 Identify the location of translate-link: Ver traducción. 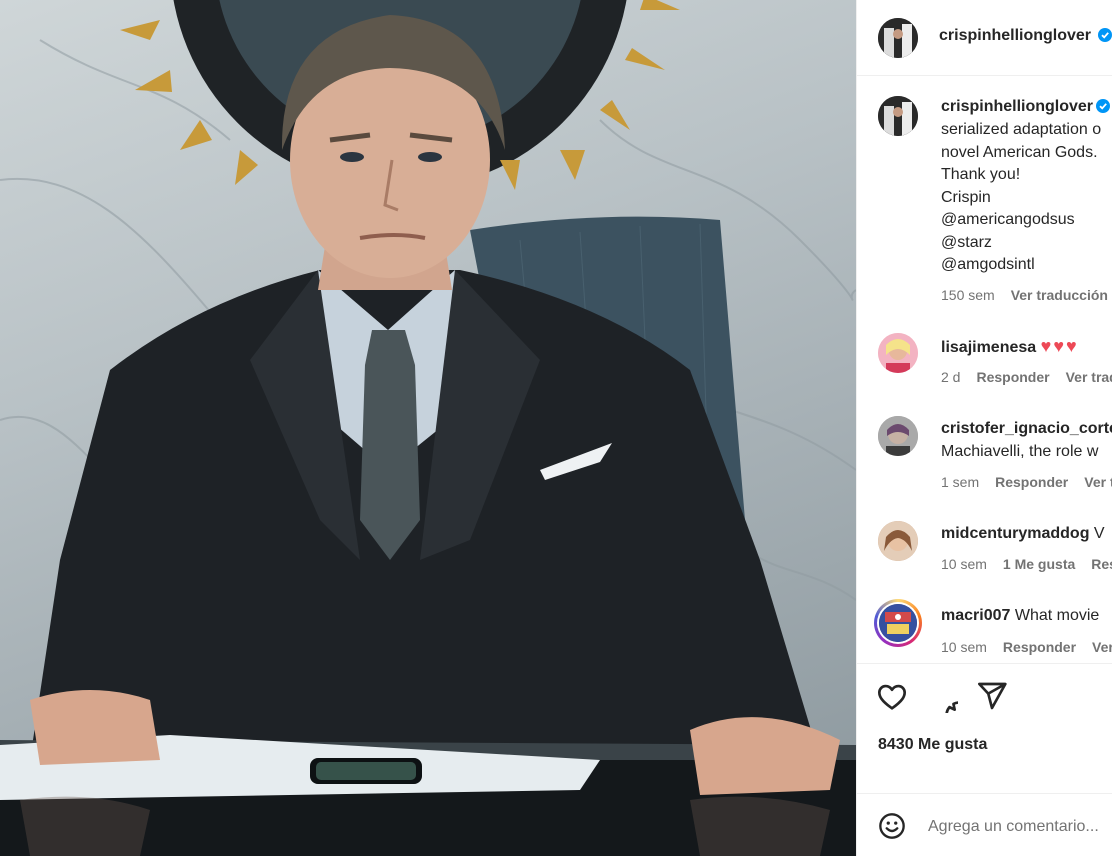
(1059, 295).